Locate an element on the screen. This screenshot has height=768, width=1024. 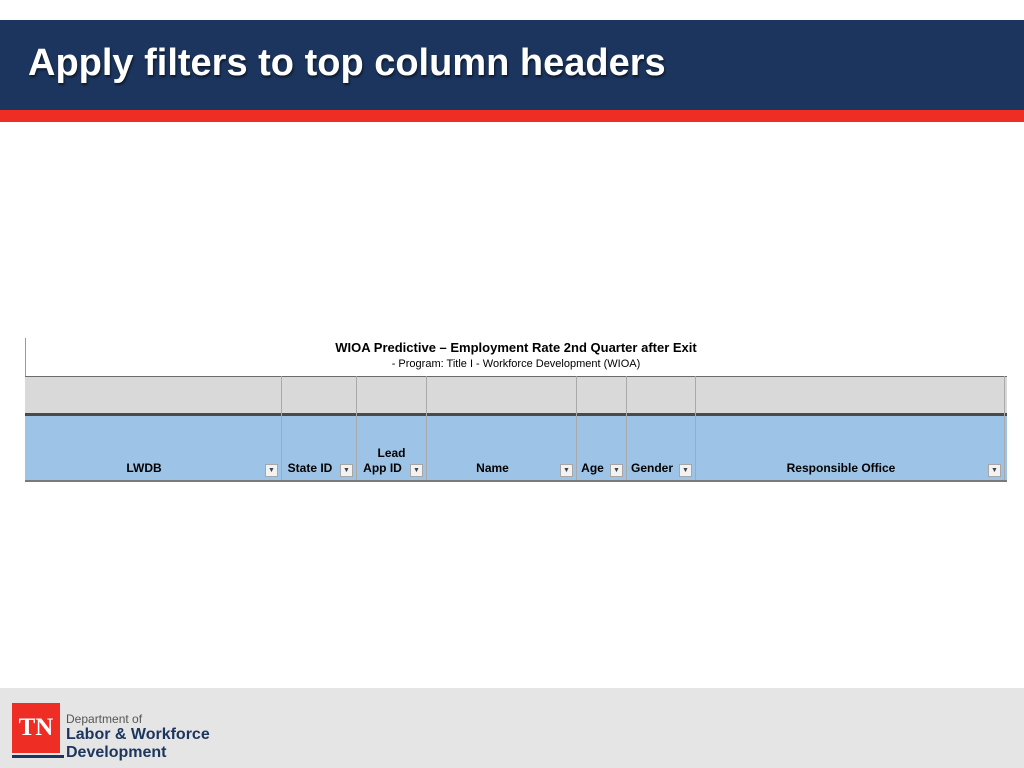
column-header-label: Name is located at coordinates (492, 468).